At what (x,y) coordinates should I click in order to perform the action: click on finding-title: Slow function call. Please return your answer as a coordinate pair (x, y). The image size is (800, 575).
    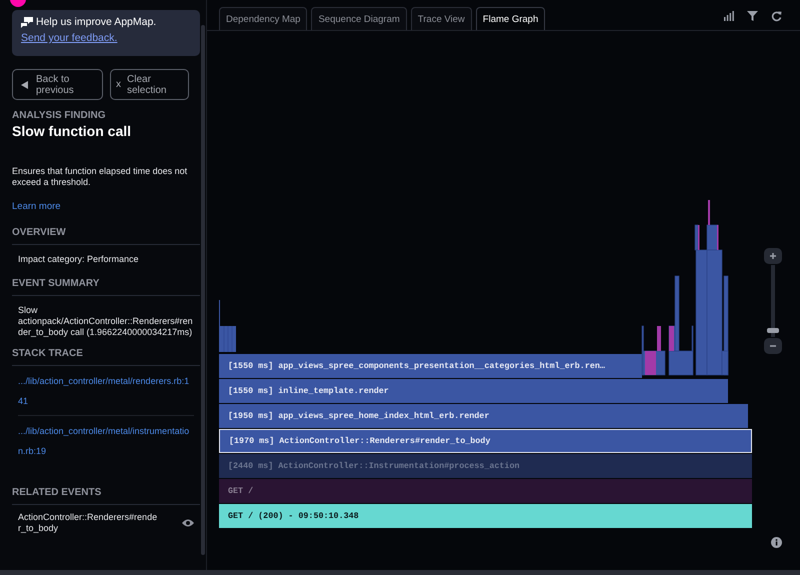
    Looking at the image, I should click on (72, 131).